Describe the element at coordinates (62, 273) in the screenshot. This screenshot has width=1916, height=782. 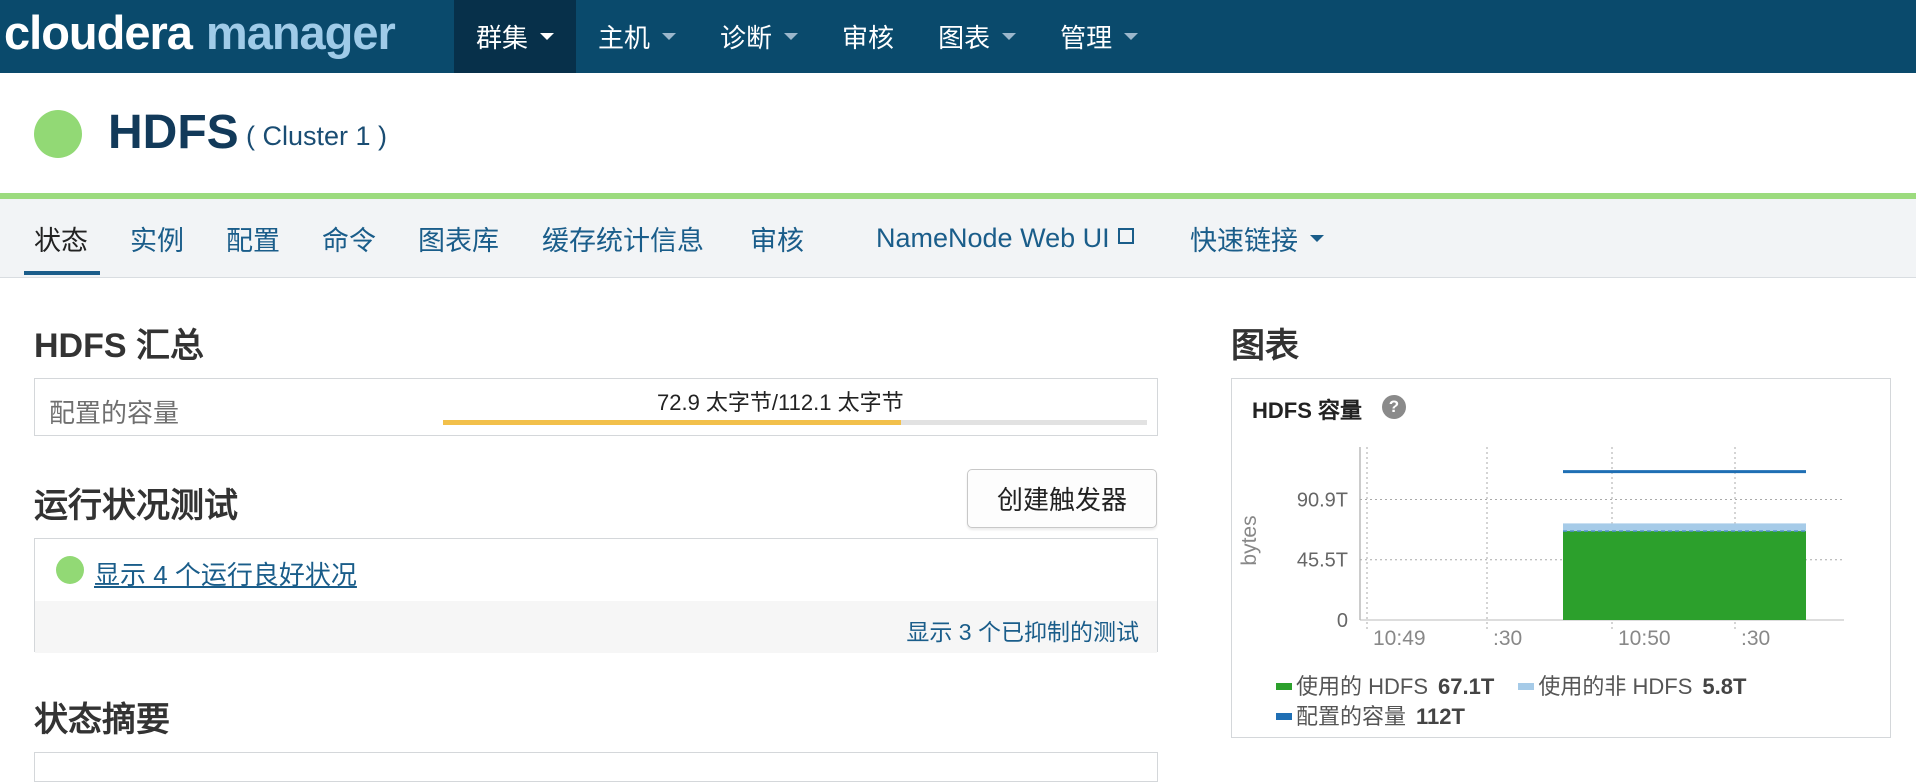
I see `active-tab-indicator` at that location.